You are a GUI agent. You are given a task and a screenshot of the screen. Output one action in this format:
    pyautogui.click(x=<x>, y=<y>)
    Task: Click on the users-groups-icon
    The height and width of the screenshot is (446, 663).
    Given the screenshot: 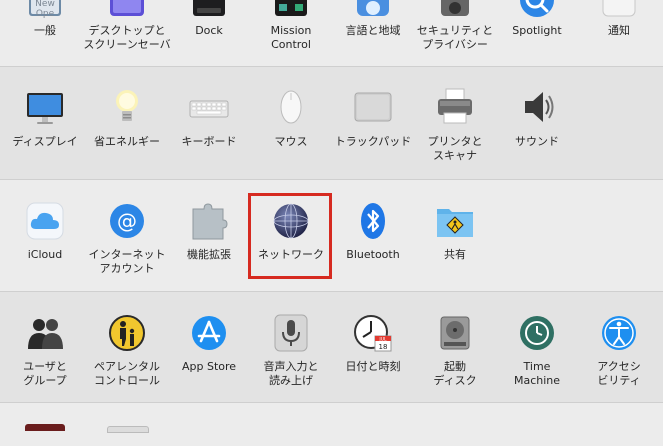 What is the action you would take?
    pyautogui.click(x=45, y=334)
    